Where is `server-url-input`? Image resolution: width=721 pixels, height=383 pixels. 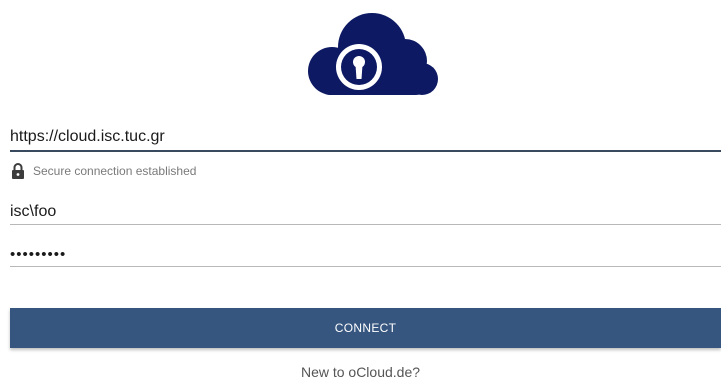 server-url-input is located at coordinates (360, 137).